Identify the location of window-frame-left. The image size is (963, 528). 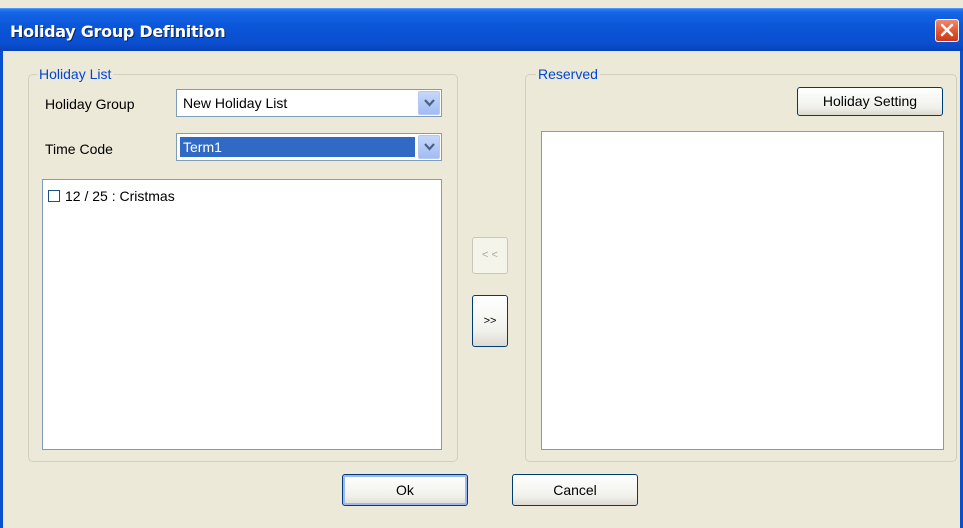
(1, 289).